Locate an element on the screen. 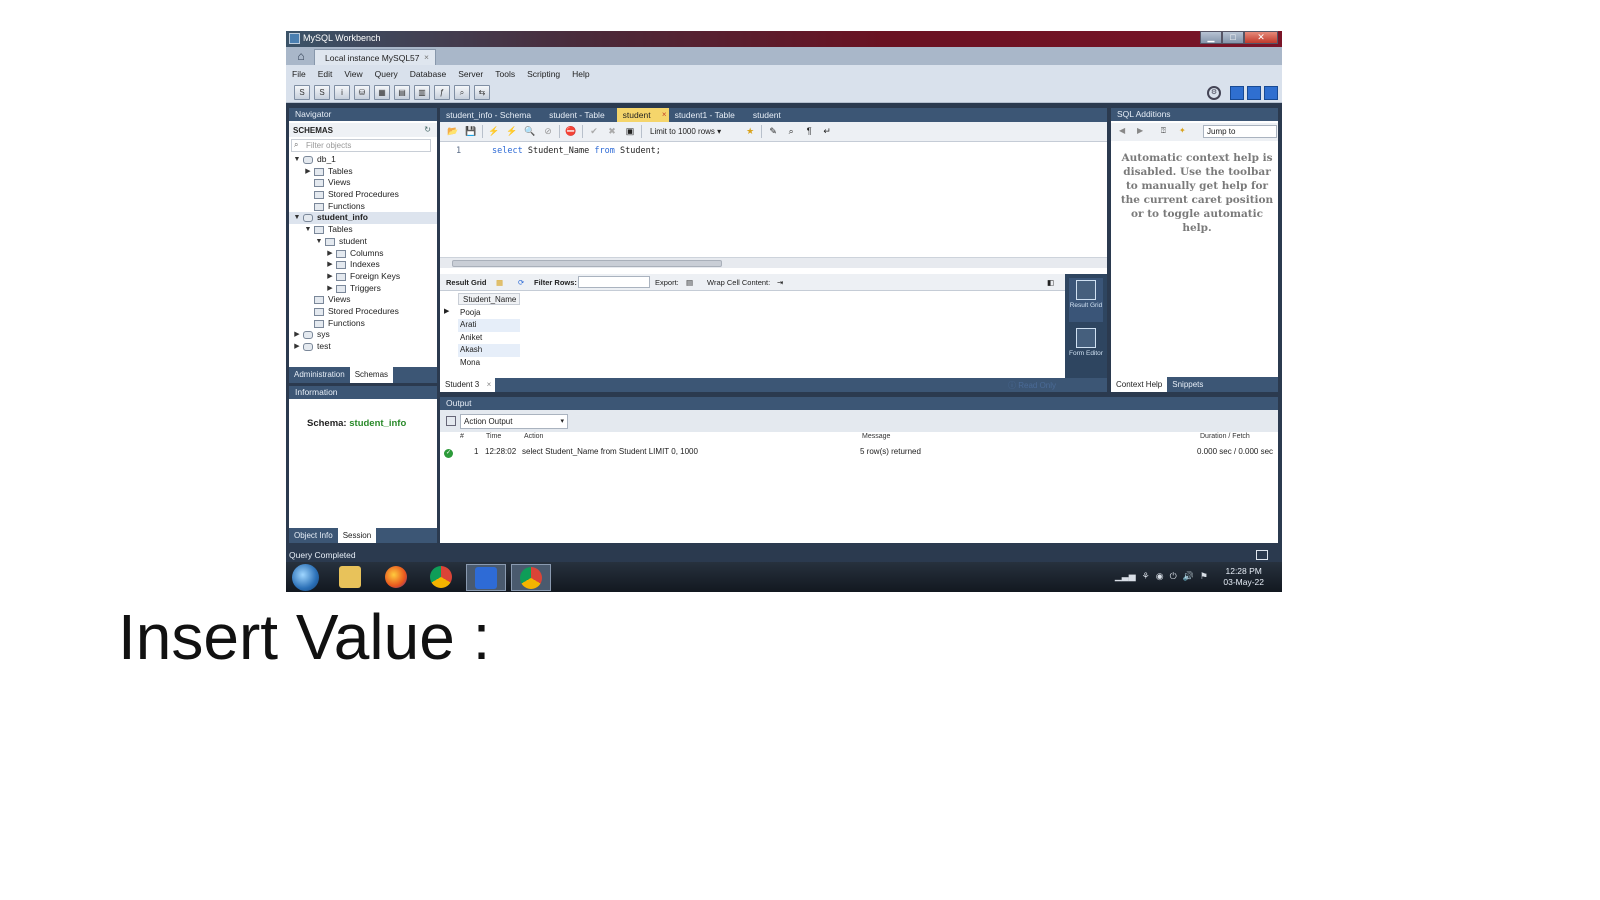  filter-objects-input: ⌕ Filter objects is located at coordinates (361, 145).